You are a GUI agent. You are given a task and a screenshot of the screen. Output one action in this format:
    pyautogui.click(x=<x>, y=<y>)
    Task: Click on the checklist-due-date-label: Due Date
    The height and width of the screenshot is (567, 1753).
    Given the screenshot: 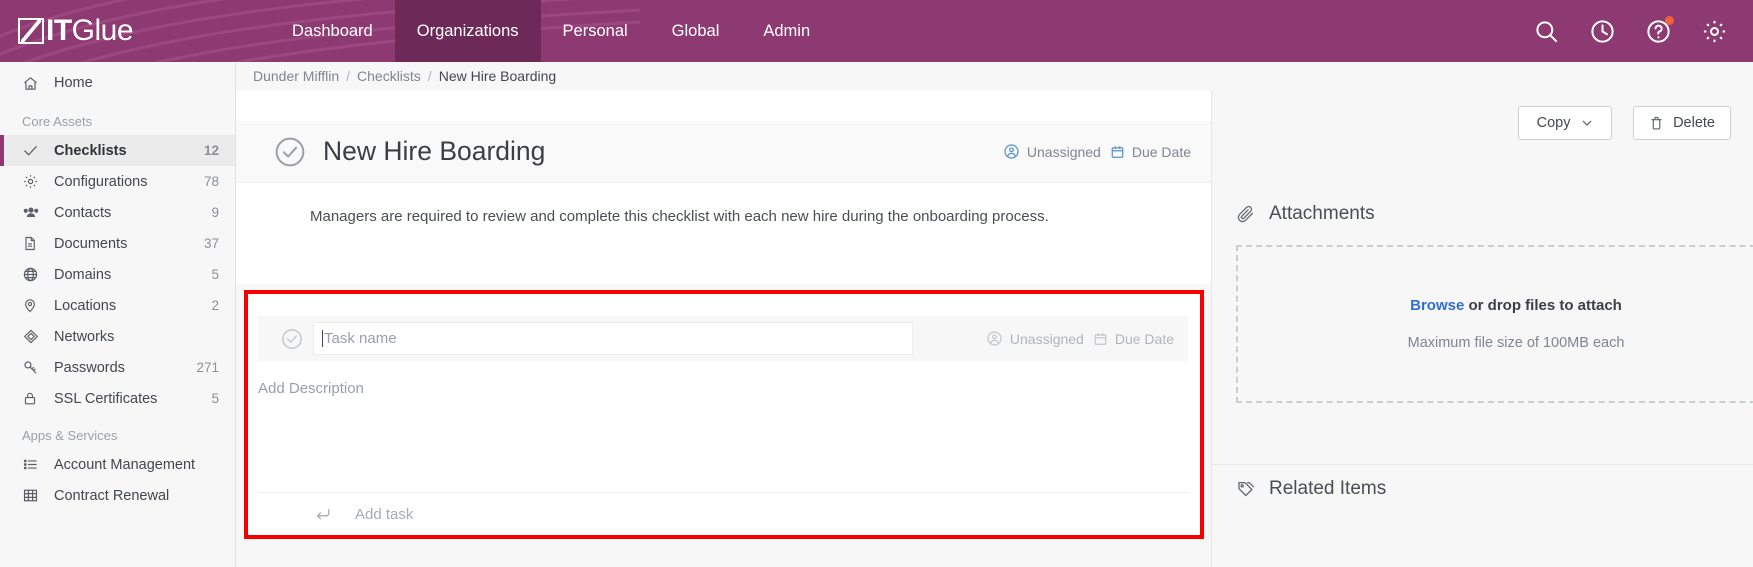 What is the action you would take?
    pyautogui.click(x=1161, y=151)
    